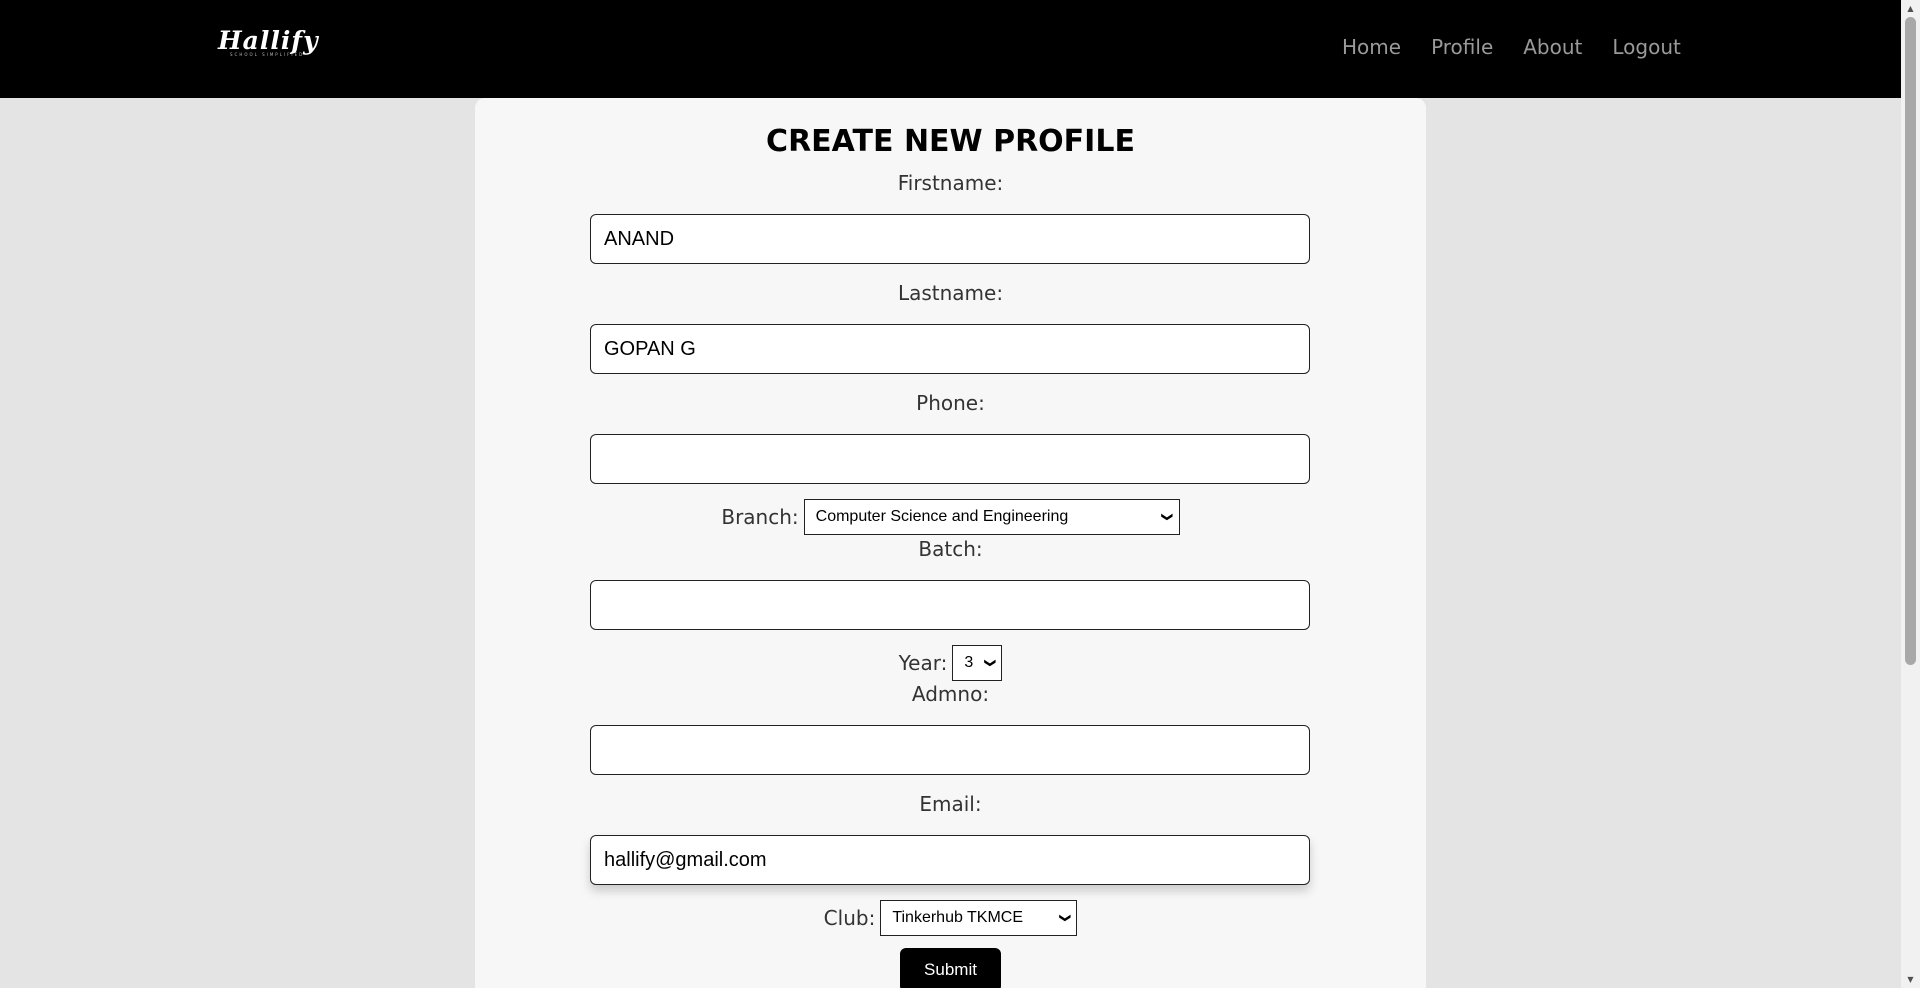 Image resolution: width=1920 pixels, height=988 pixels. I want to click on year-selected-value: 3, so click(969, 662).